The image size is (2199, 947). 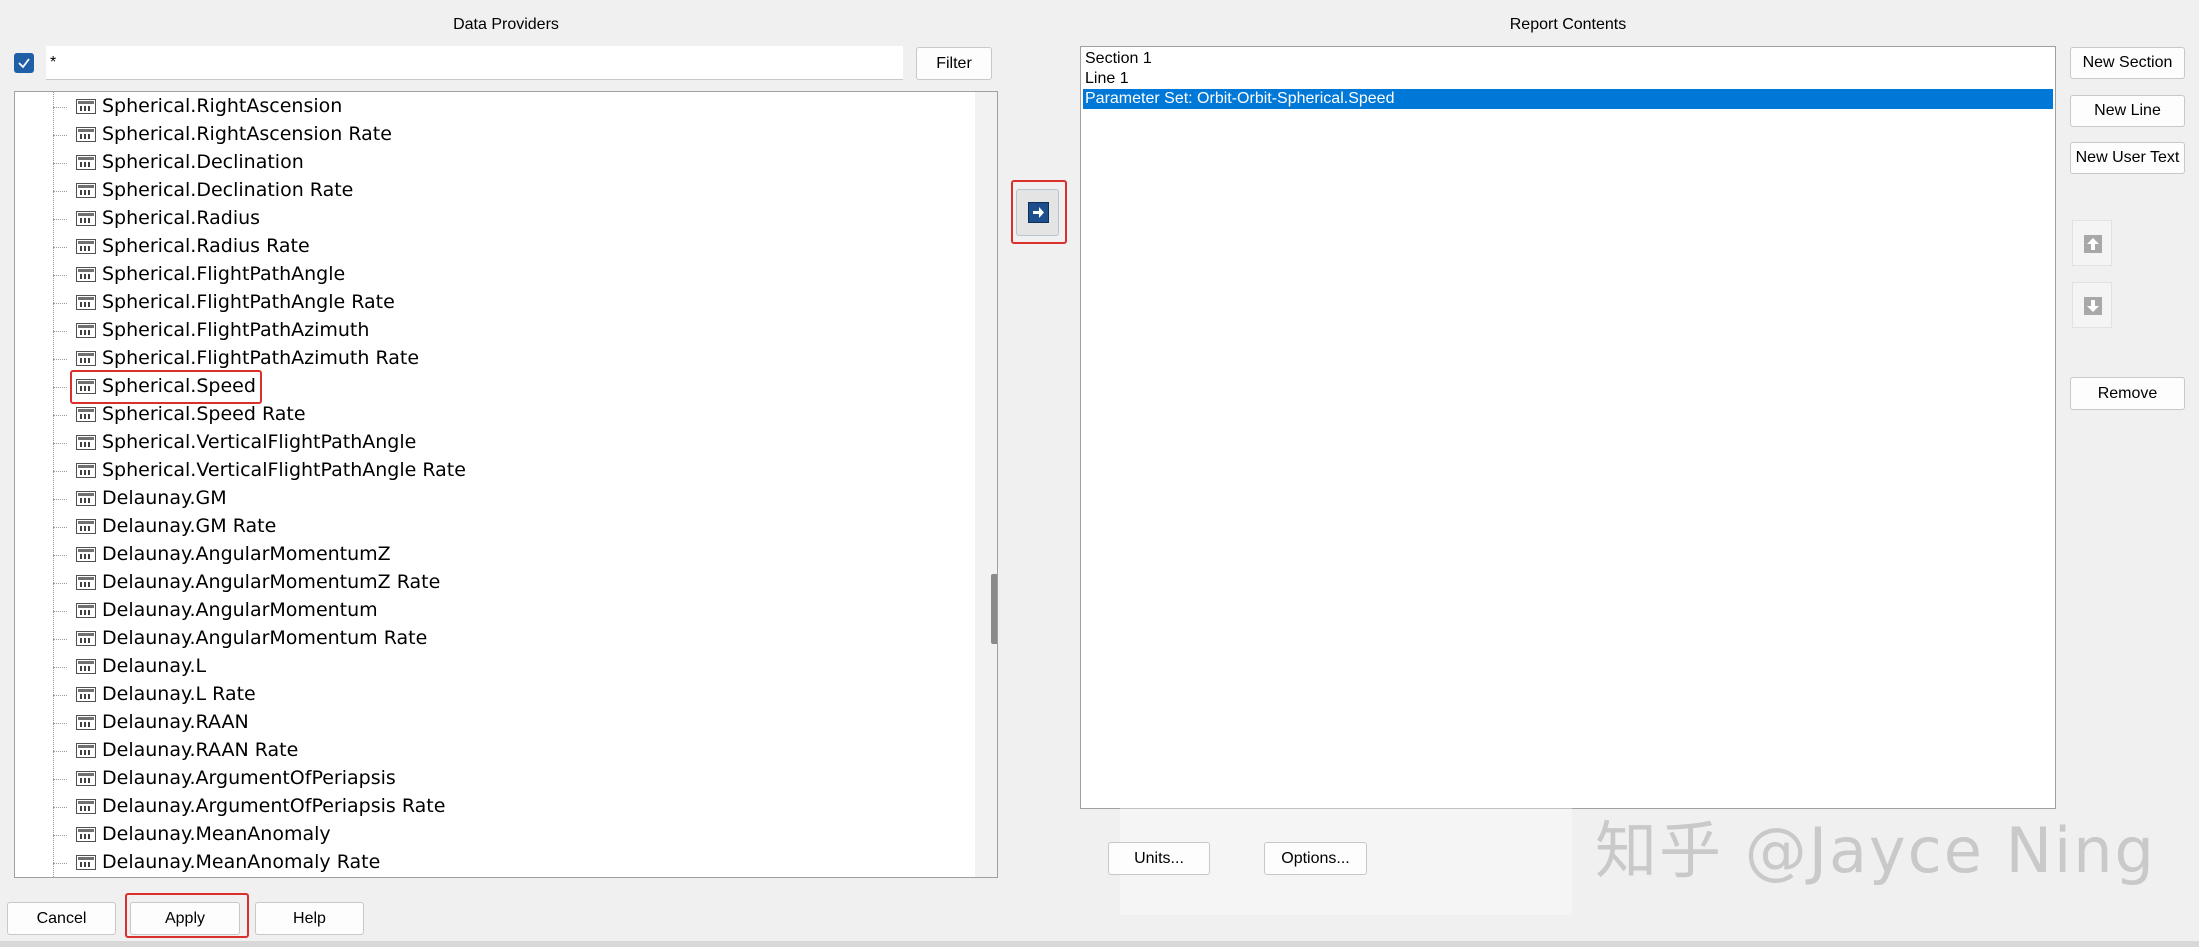 I want to click on tree-item: Delaunay.L, so click(x=495, y=667).